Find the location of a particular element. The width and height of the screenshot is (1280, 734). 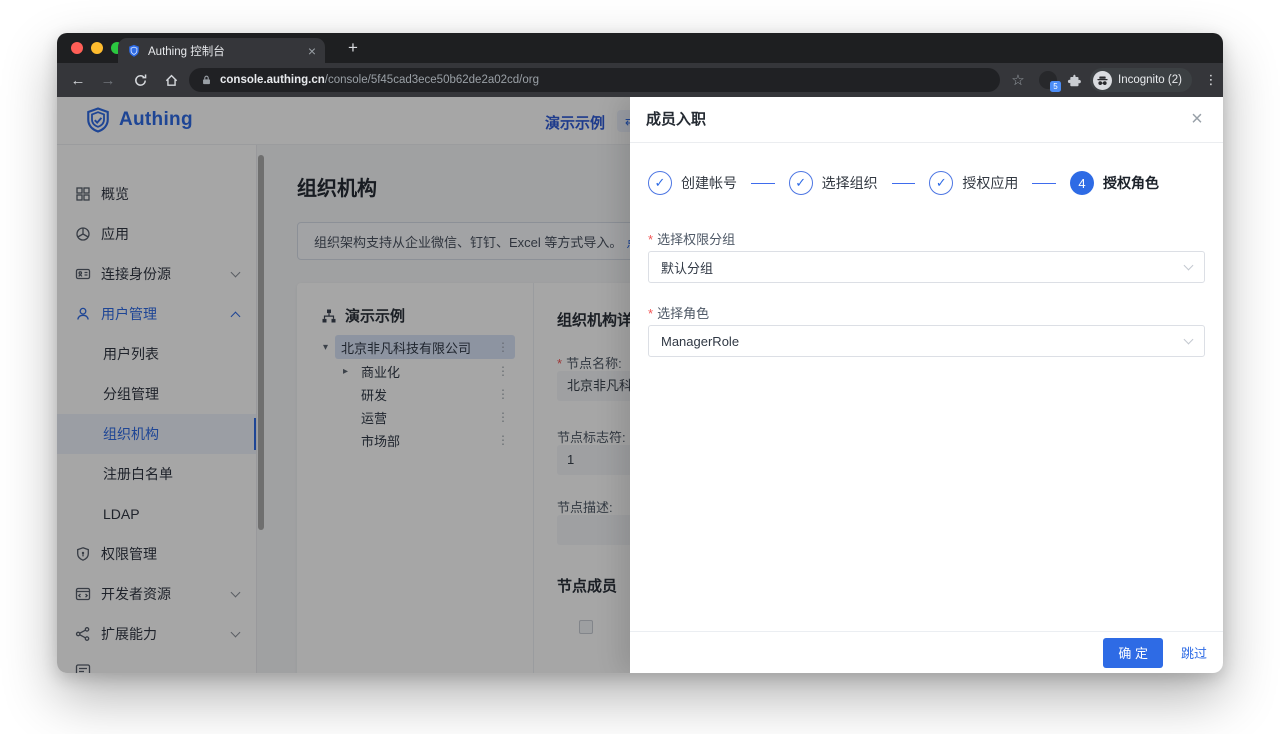

lock-icon is located at coordinates (206, 80).